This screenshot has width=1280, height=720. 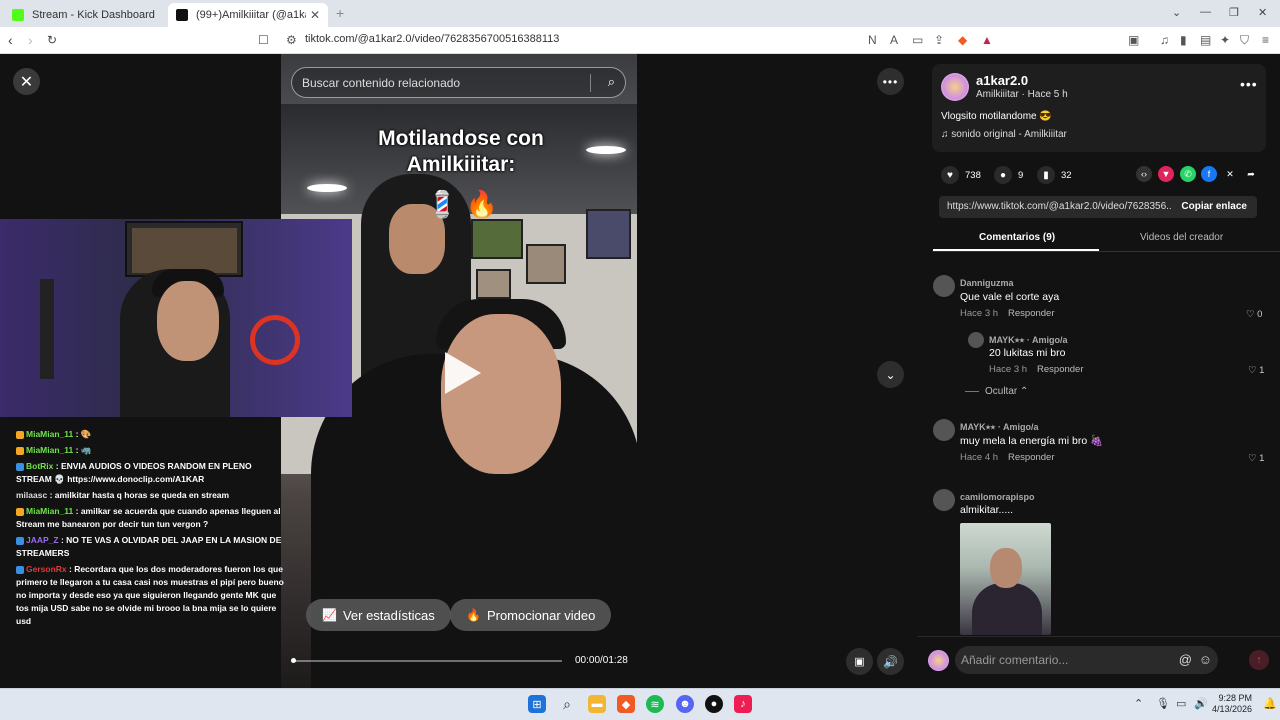 What do you see at coordinates (52, 40) in the screenshot?
I see `reload-icon: ↻` at bounding box center [52, 40].